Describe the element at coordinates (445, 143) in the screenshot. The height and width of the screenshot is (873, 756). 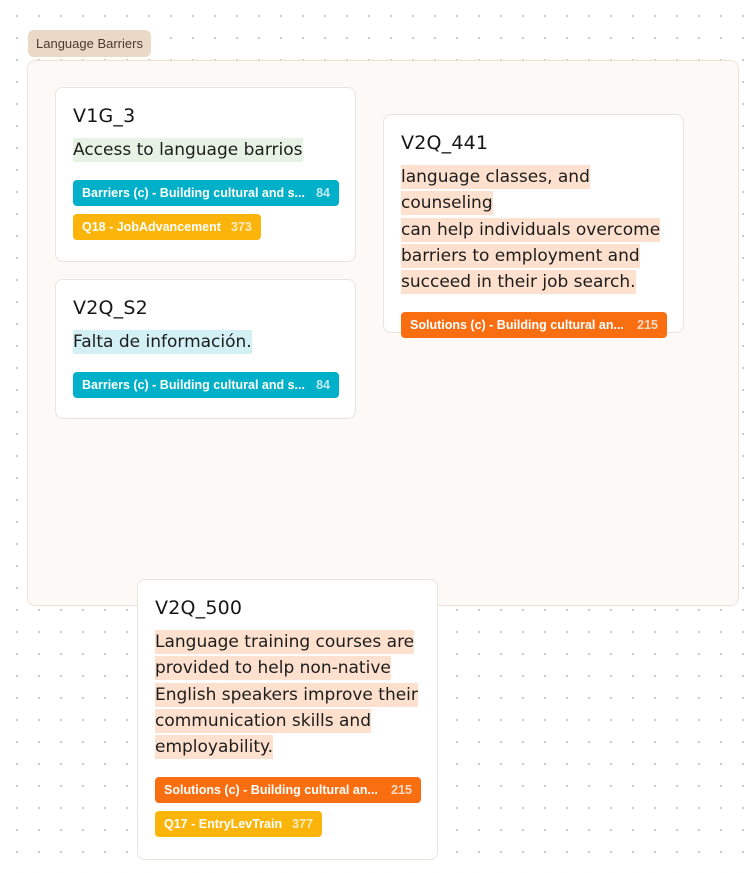
I see `card-title: V2Q_441` at that location.